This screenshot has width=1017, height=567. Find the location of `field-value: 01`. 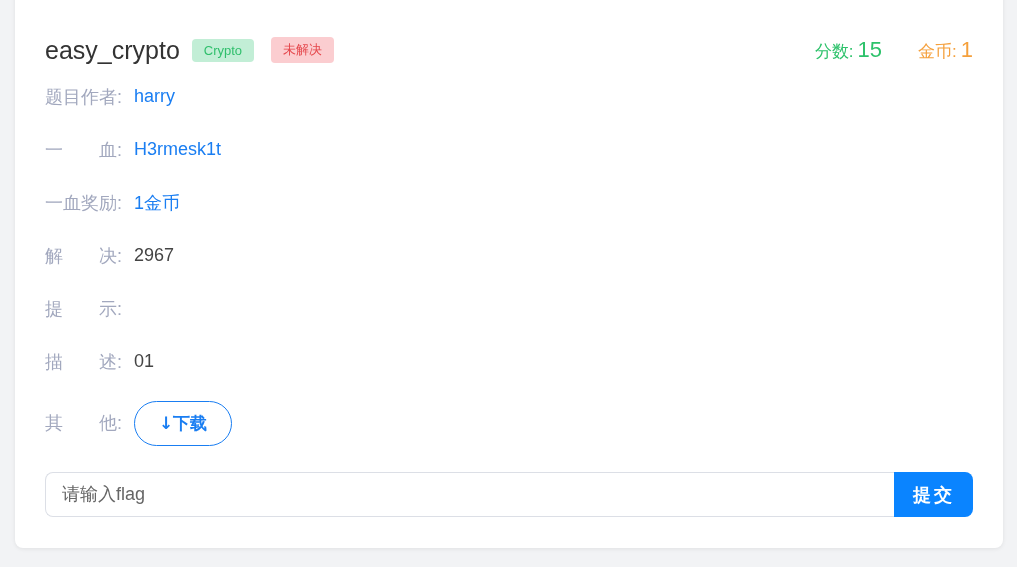

field-value: 01 is located at coordinates (144, 361).